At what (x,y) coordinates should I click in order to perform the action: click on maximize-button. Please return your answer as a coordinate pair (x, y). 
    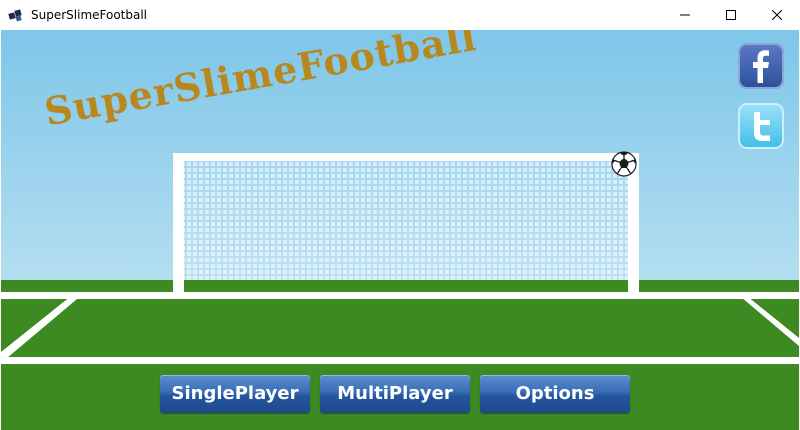
    Looking at the image, I should click on (731, 15).